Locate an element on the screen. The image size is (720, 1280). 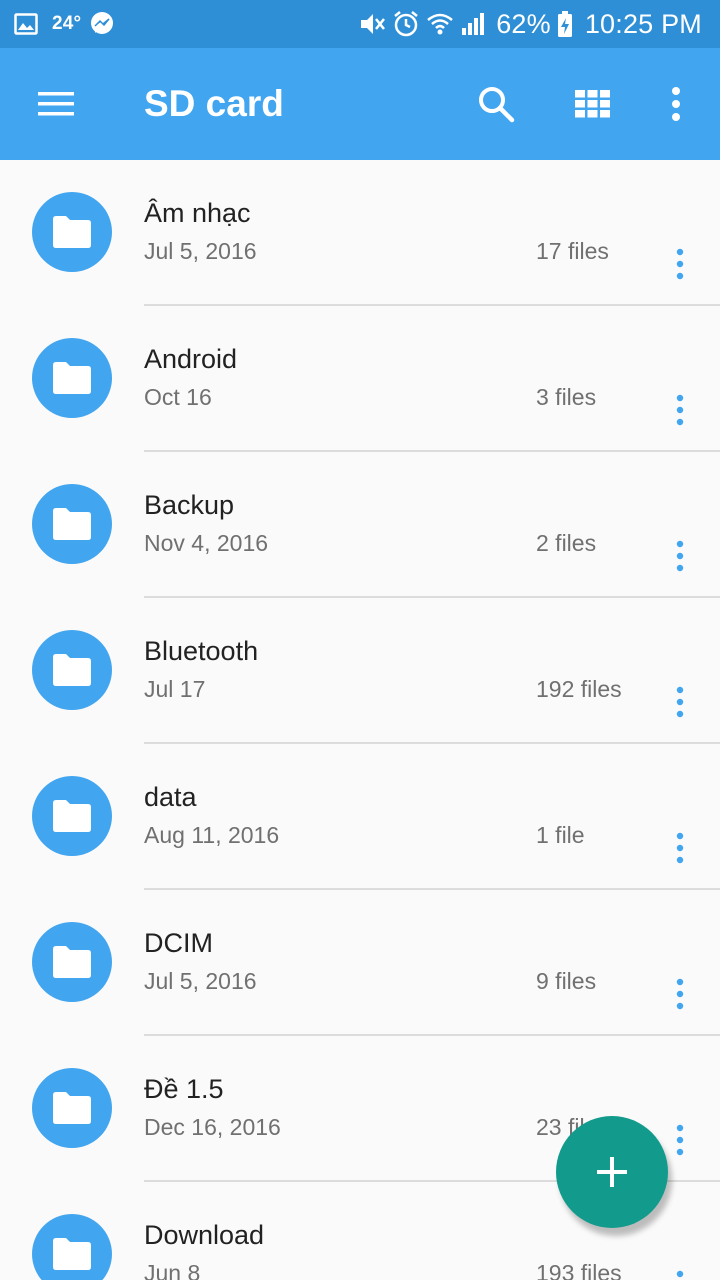
temperature: 24° is located at coordinates (67, 23).